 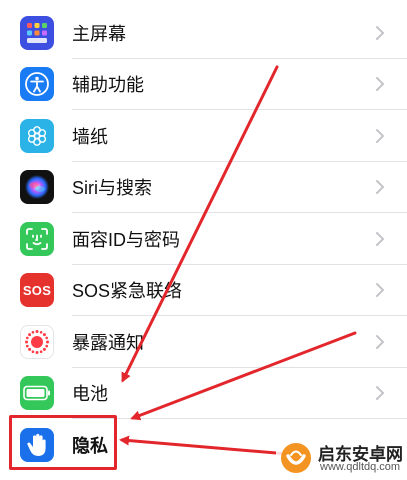 What do you see at coordinates (341, 458) in the screenshot?
I see `watermark: 启东安卓网 www.qdltdq.com` at bounding box center [341, 458].